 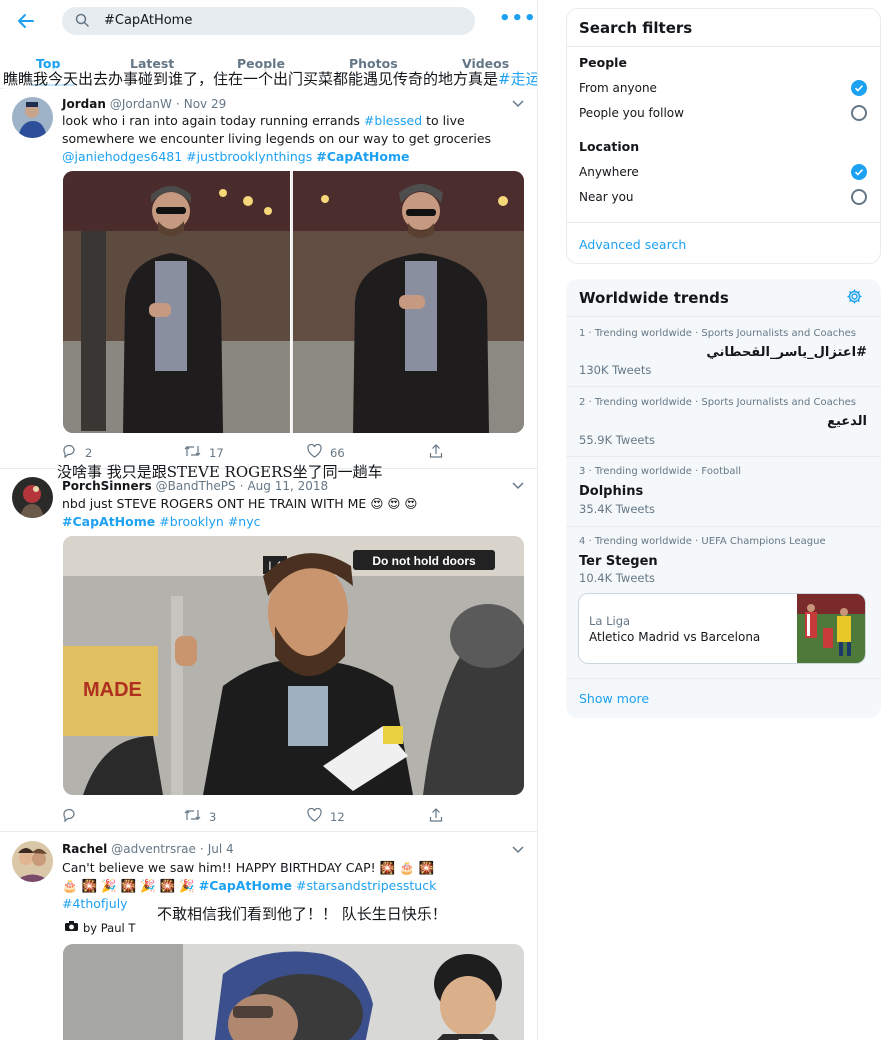 I want to click on hashtag-link: #brooklyn, so click(x=191, y=521).